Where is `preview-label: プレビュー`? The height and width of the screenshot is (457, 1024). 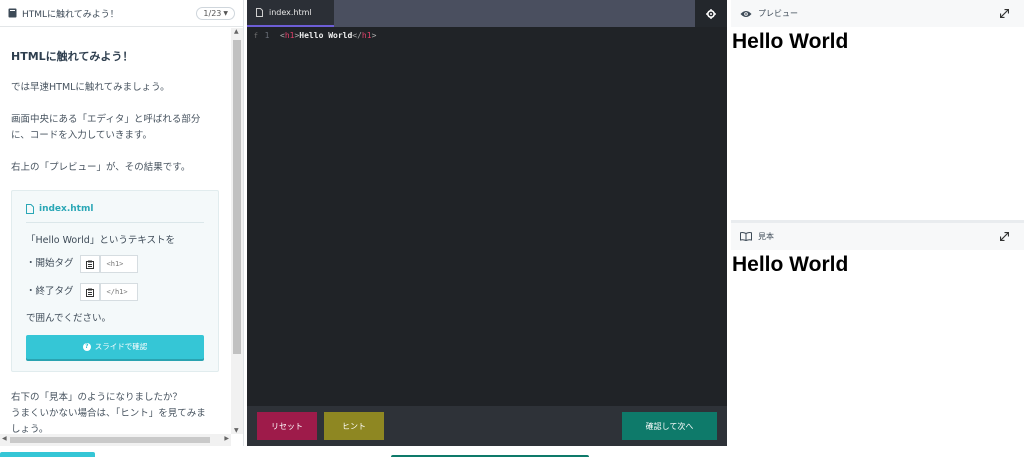 preview-label: プレビュー is located at coordinates (778, 13).